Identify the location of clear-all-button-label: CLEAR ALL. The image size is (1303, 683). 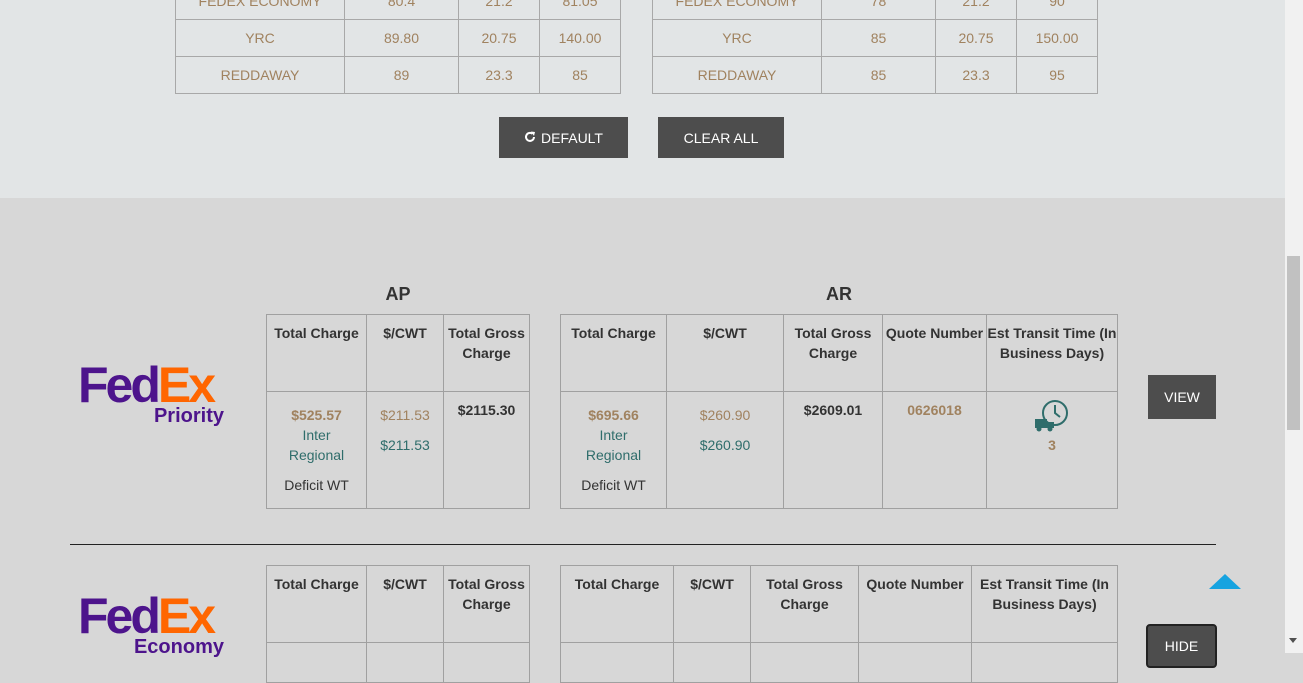
(721, 137).